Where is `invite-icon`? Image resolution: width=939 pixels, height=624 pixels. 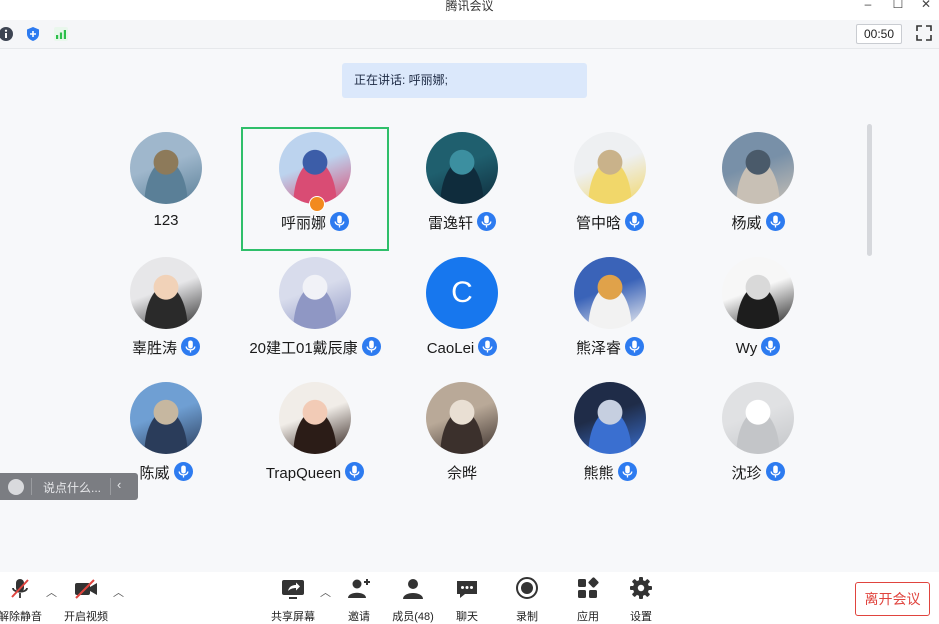 invite-icon is located at coordinates (359, 588).